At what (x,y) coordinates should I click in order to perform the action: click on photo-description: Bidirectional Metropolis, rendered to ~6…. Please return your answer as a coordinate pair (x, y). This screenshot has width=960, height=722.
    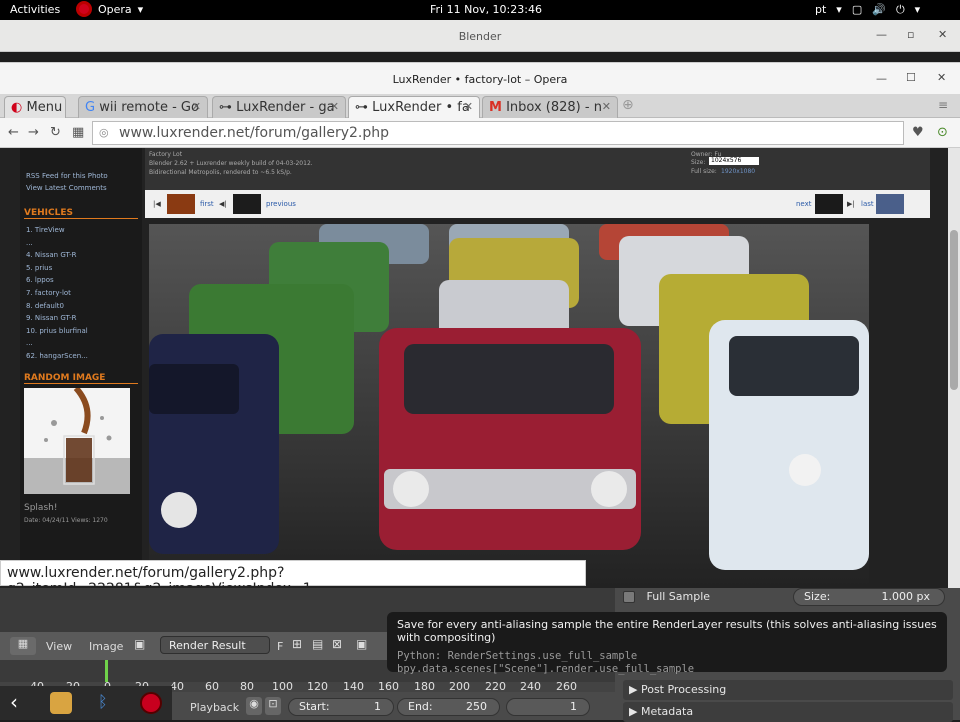
    Looking at the image, I should click on (220, 172).